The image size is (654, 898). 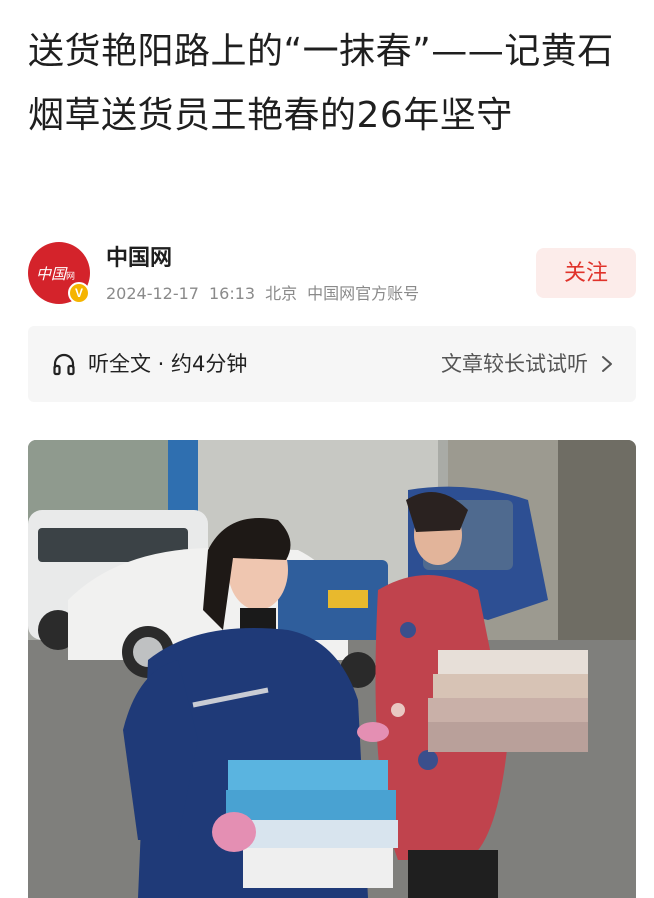 What do you see at coordinates (139, 256) in the screenshot?
I see `author-name: 中国网` at bounding box center [139, 256].